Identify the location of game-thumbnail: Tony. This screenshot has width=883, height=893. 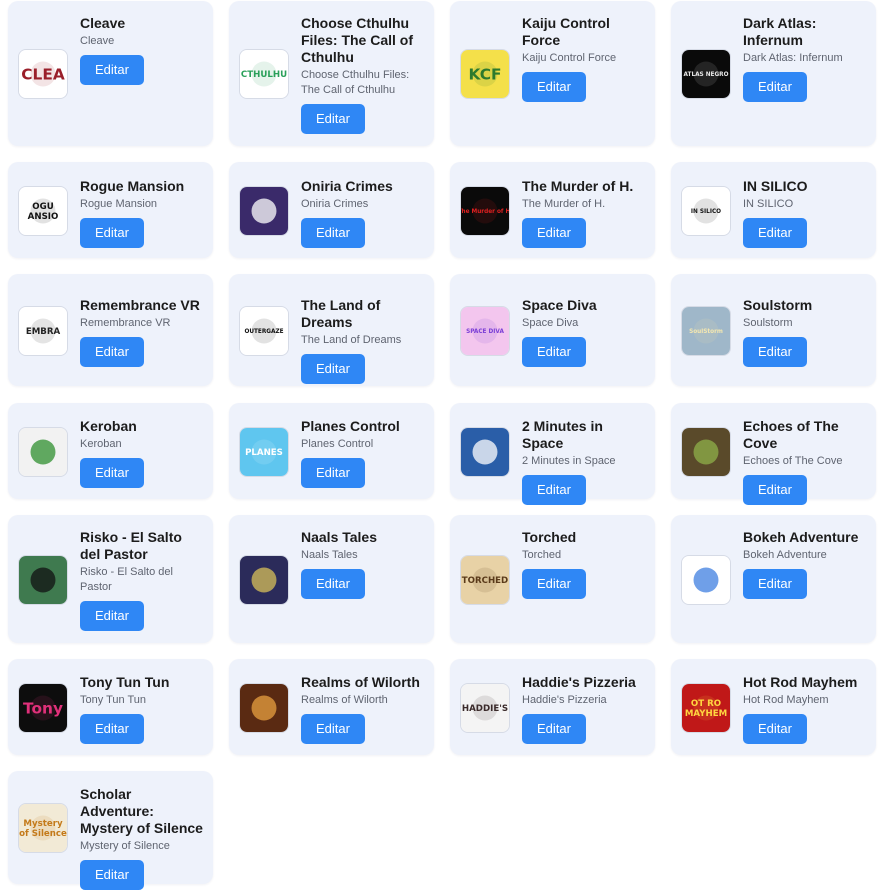
(43, 708).